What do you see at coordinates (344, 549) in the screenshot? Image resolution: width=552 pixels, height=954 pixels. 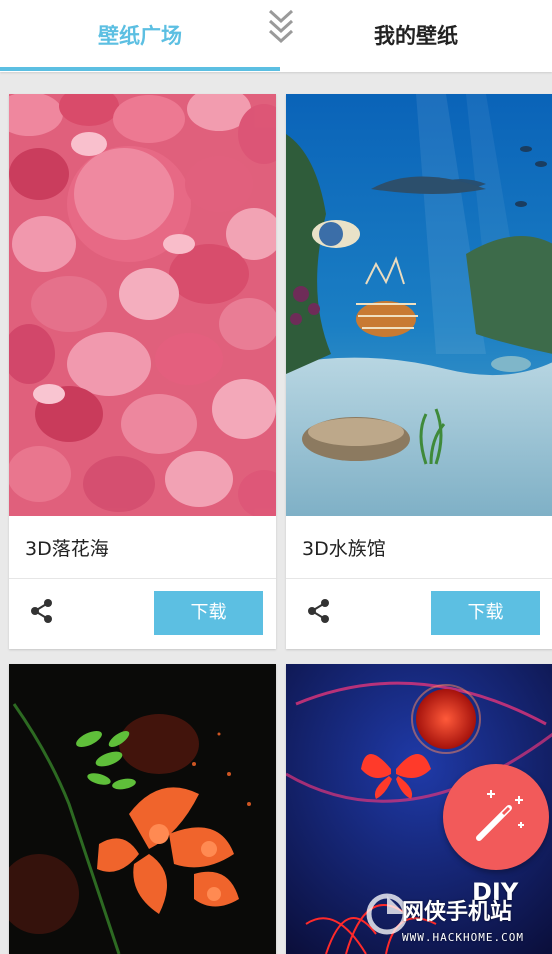 I see `wallpaper-title: 3D水族馆` at bounding box center [344, 549].